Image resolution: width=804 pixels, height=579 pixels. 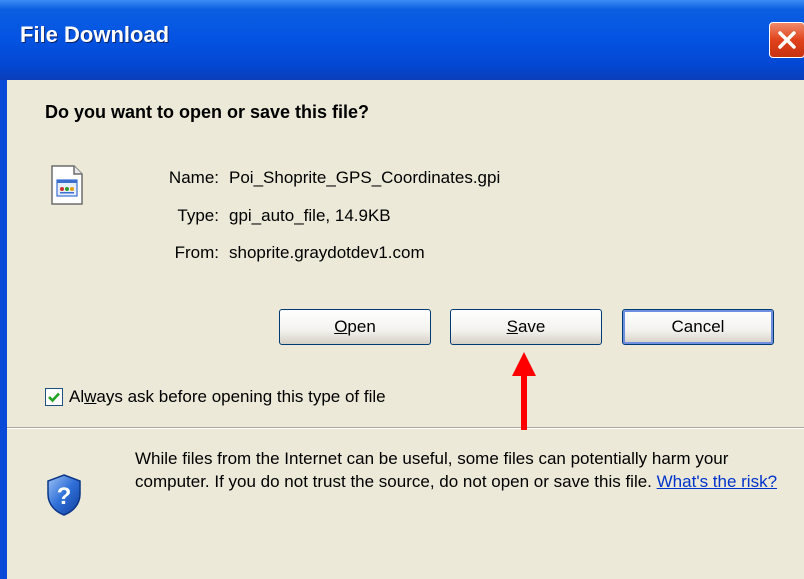 I want to click on cancel-button: Cancel, so click(x=698, y=327).